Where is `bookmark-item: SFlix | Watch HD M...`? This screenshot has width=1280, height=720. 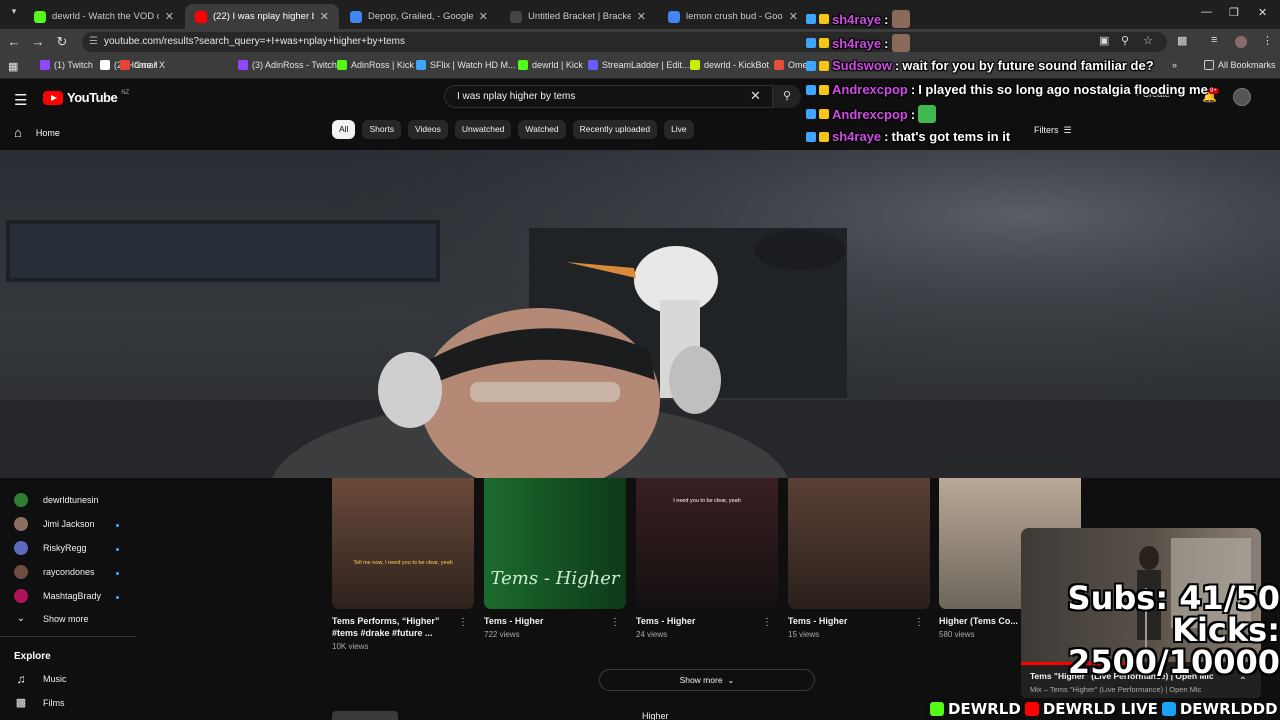 bookmark-item: SFlix | Watch HD M... is located at coordinates (466, 65).